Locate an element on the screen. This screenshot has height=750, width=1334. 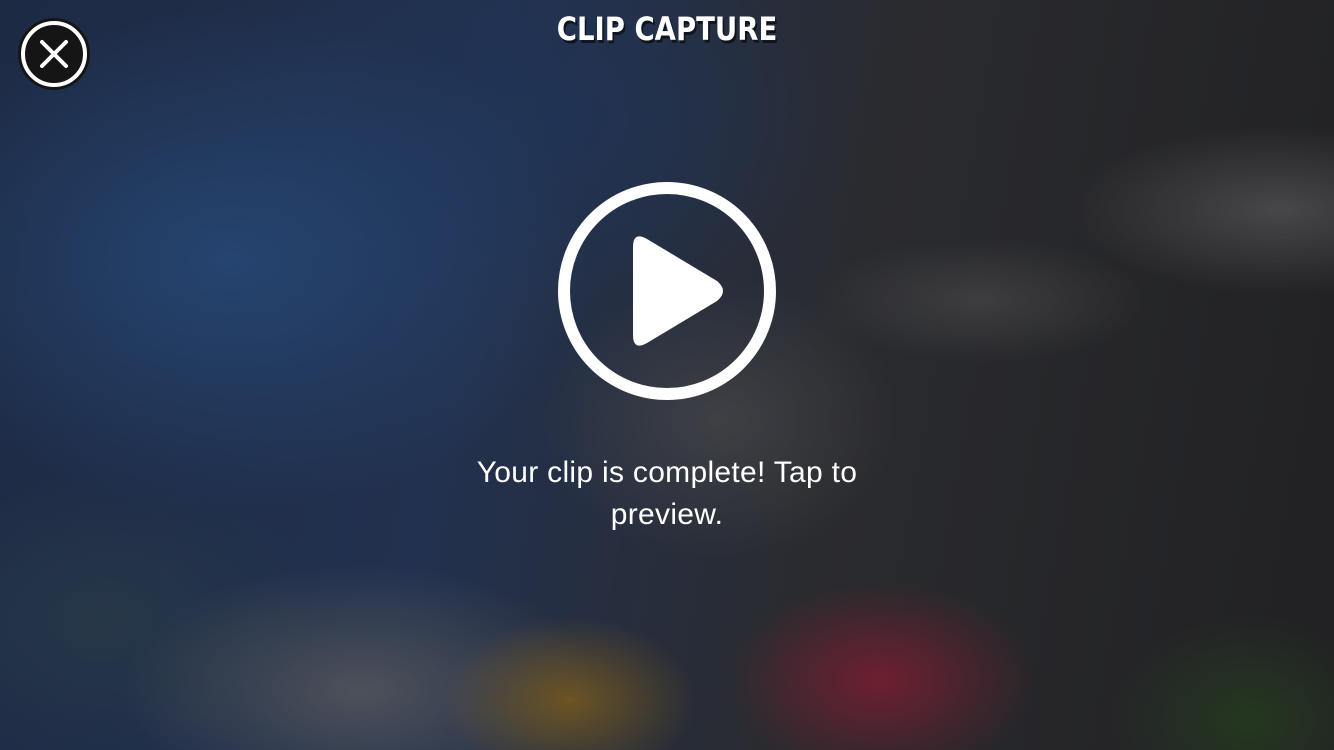
play-preview-button is located at coordinates (667, 291).